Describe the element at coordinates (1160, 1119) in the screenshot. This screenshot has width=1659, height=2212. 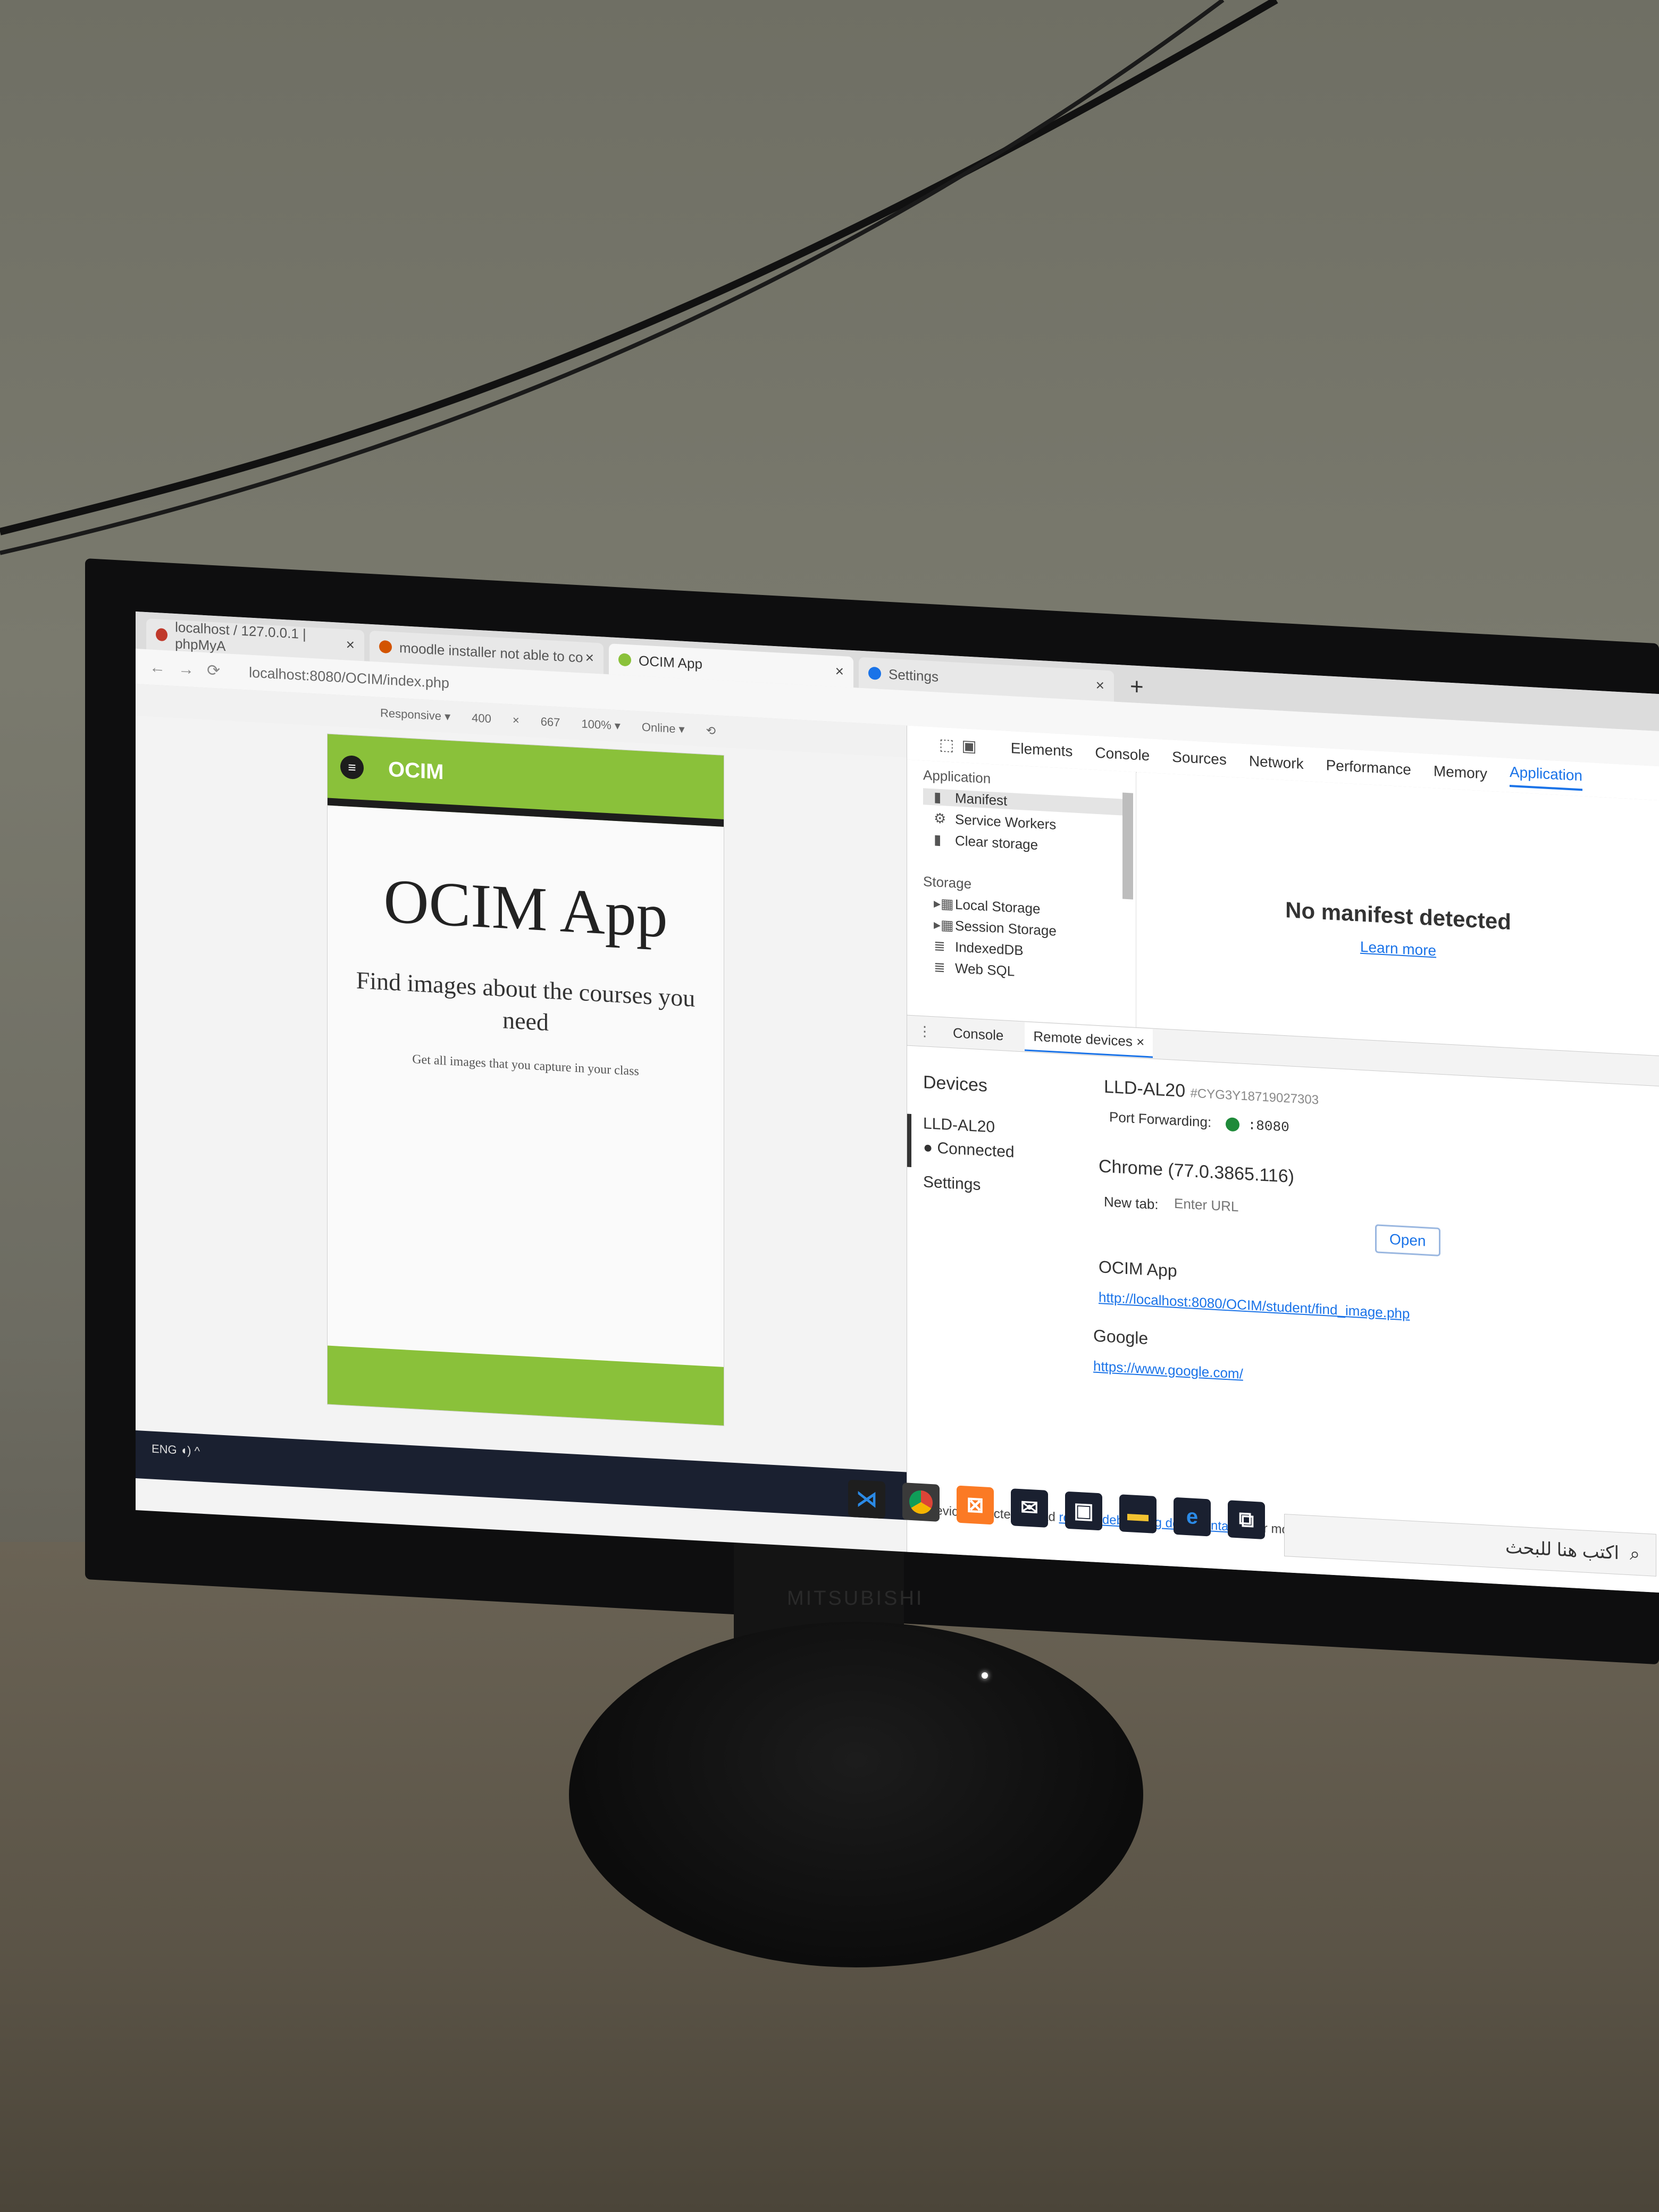
I see `port-forwarding-label: Port Forwarding:` at that location.